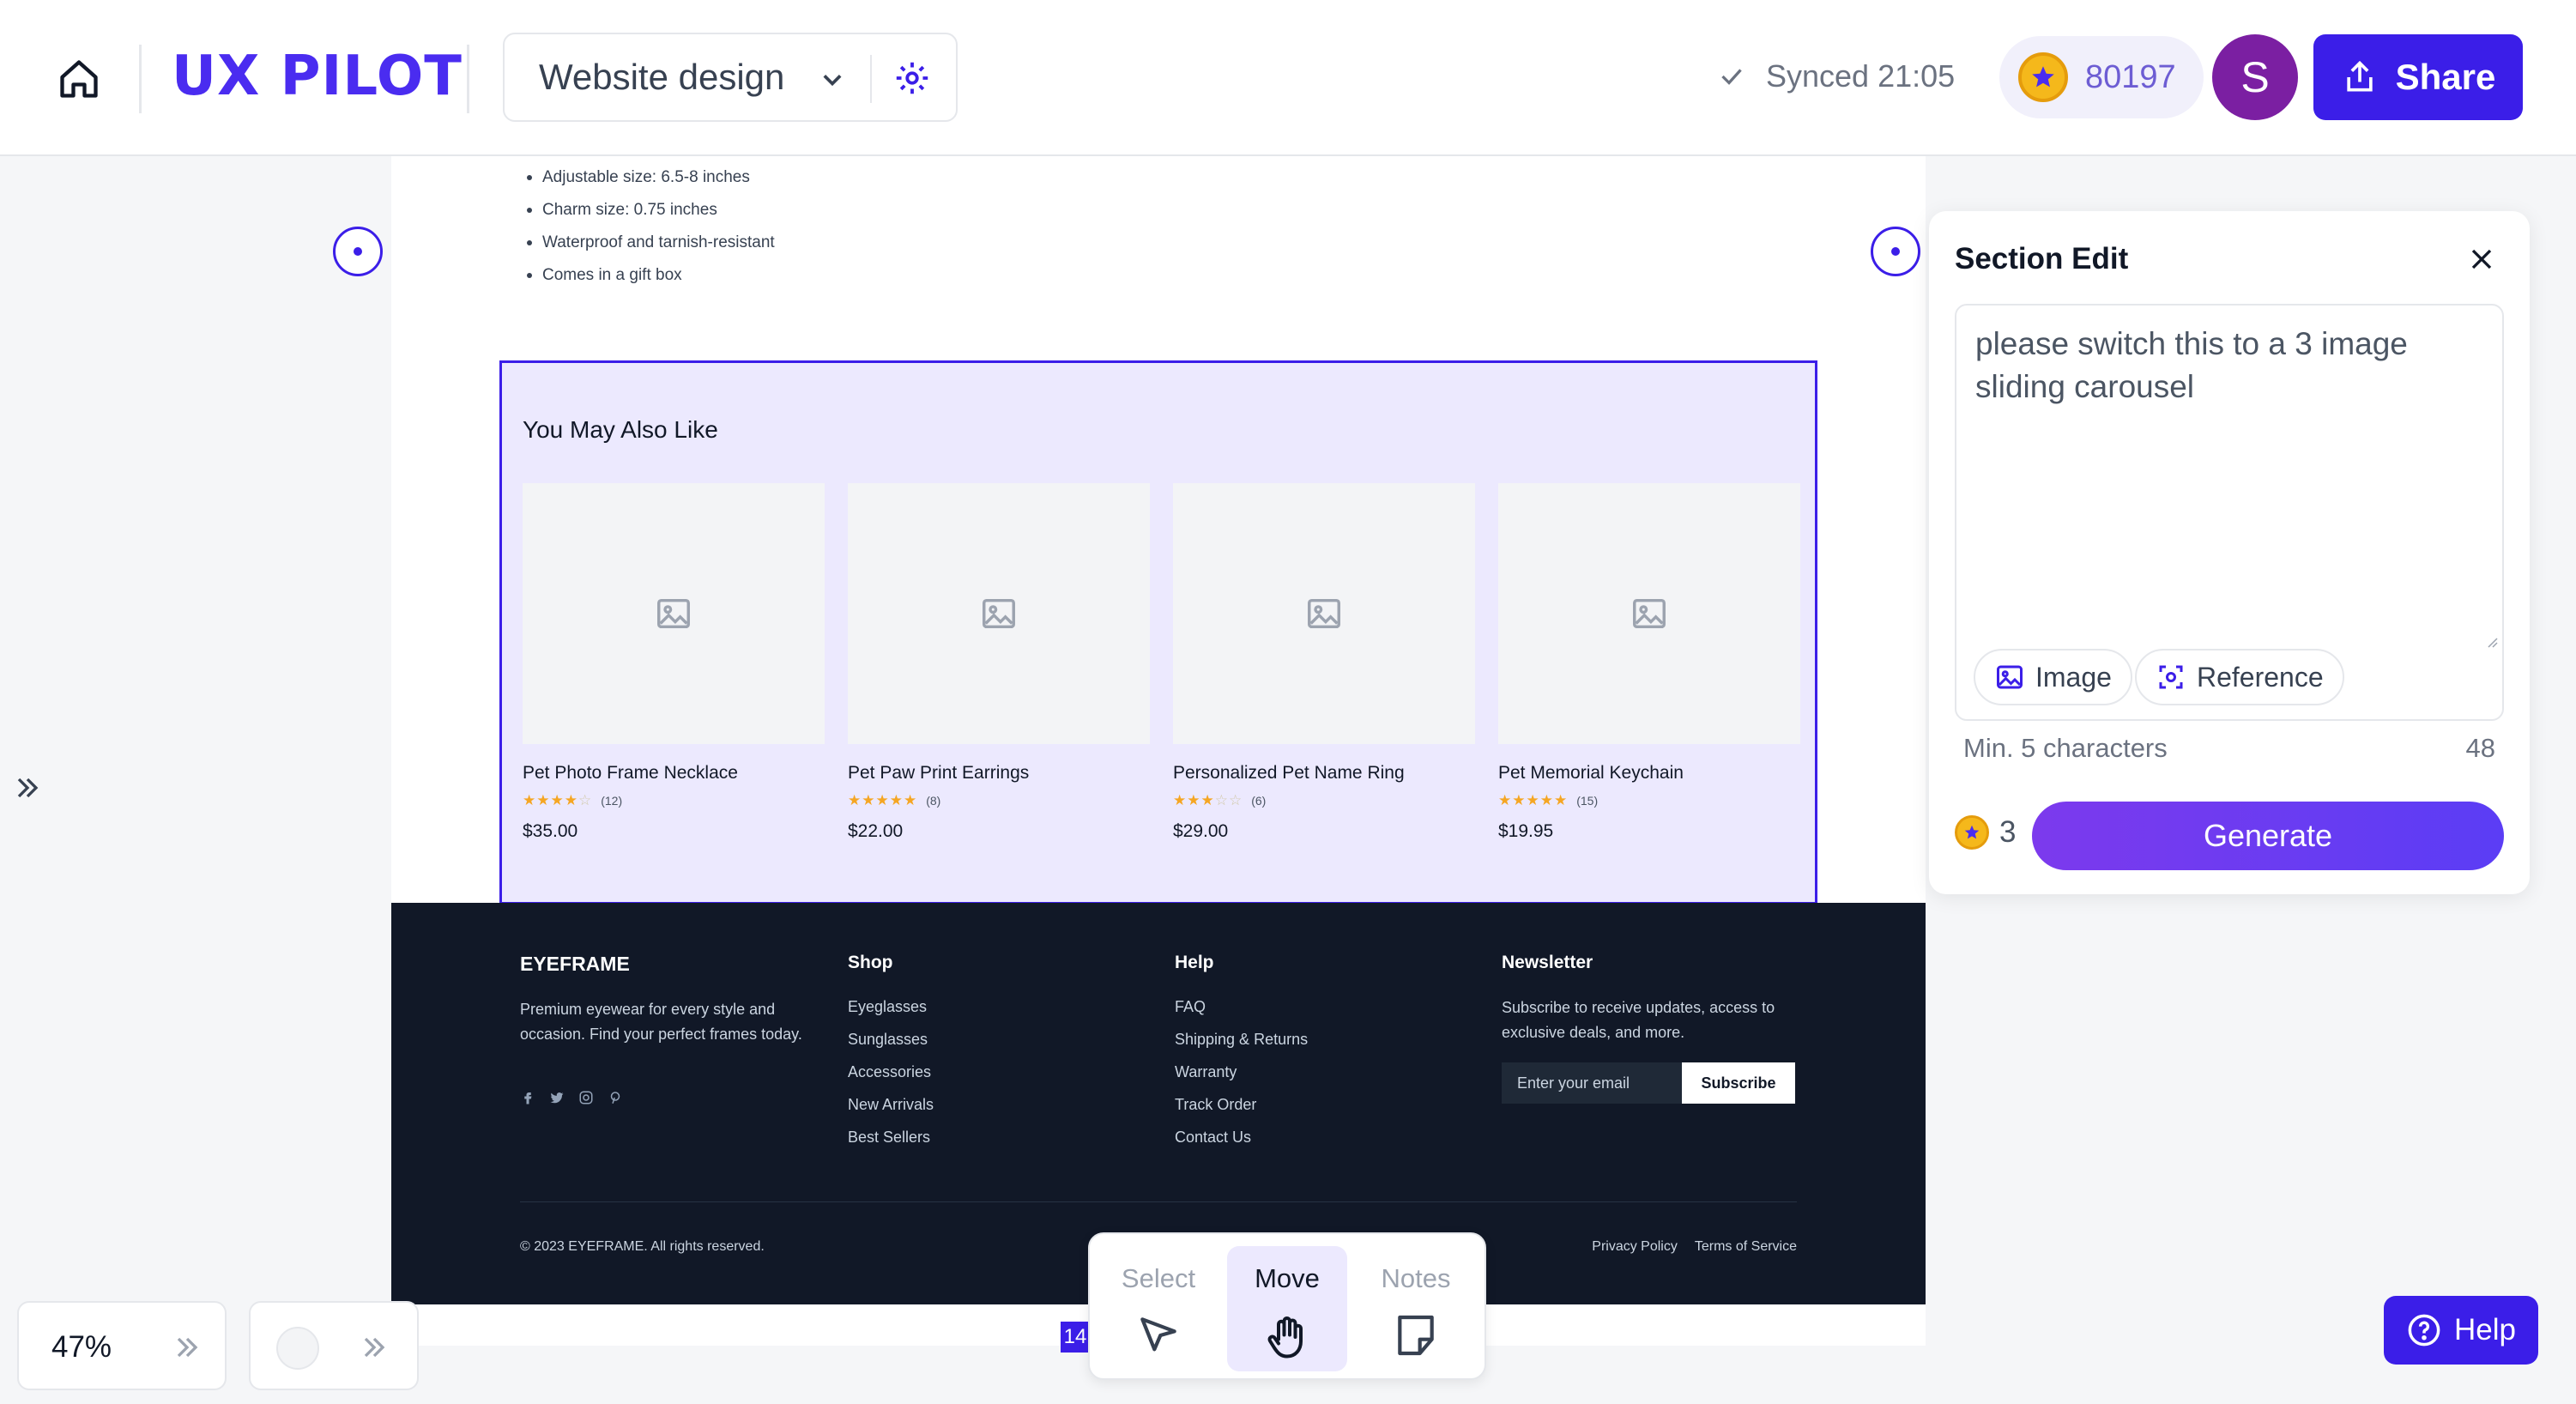  What do you see at coordinates (615, 1100) in the screenshot?
I see `pinterest-icon` at bounding box center [615, 1100].